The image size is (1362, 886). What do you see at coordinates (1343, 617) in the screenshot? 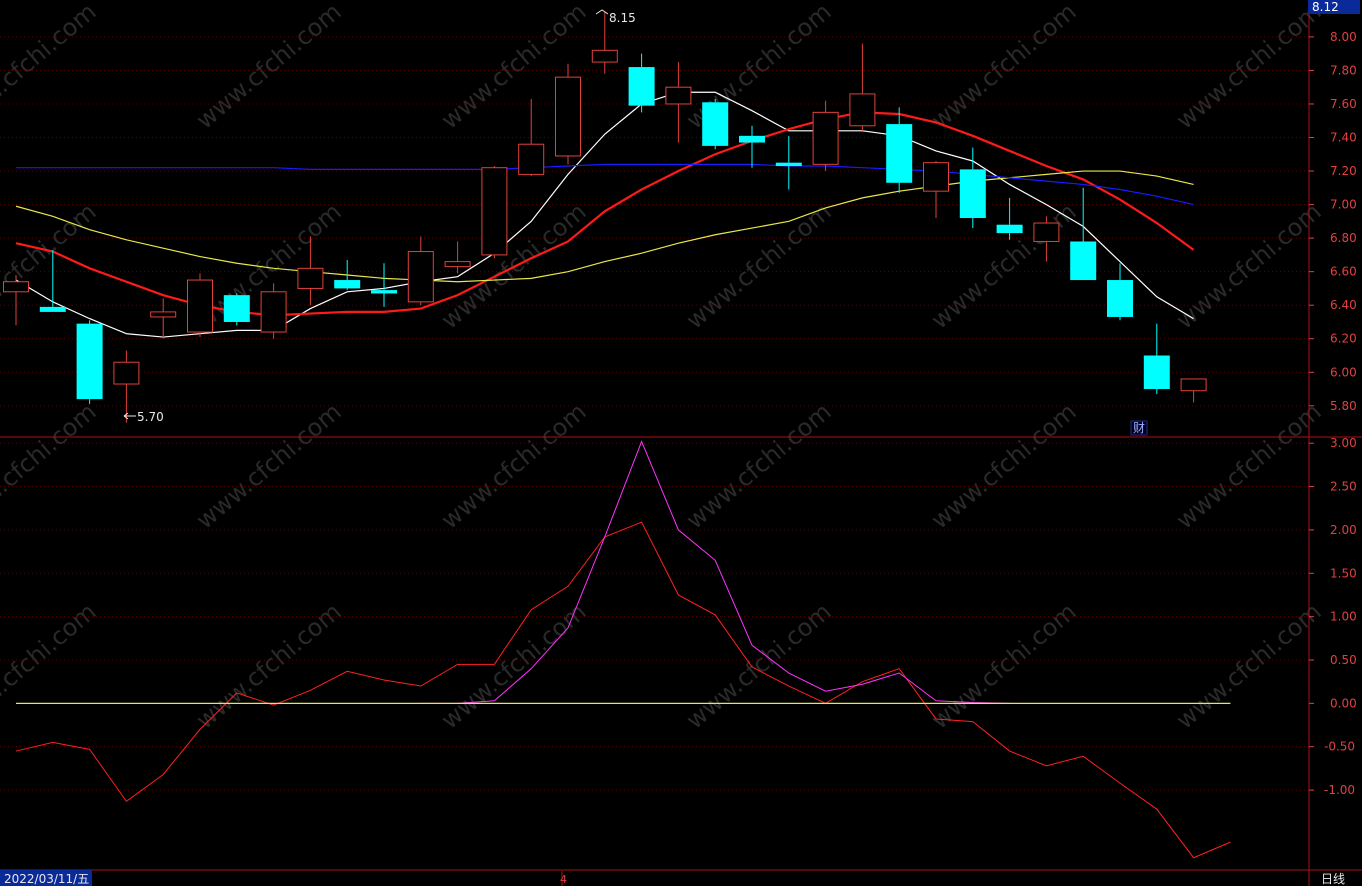
I see `indicator-axis-label: 1.00` at bounding box center [1343, 617].